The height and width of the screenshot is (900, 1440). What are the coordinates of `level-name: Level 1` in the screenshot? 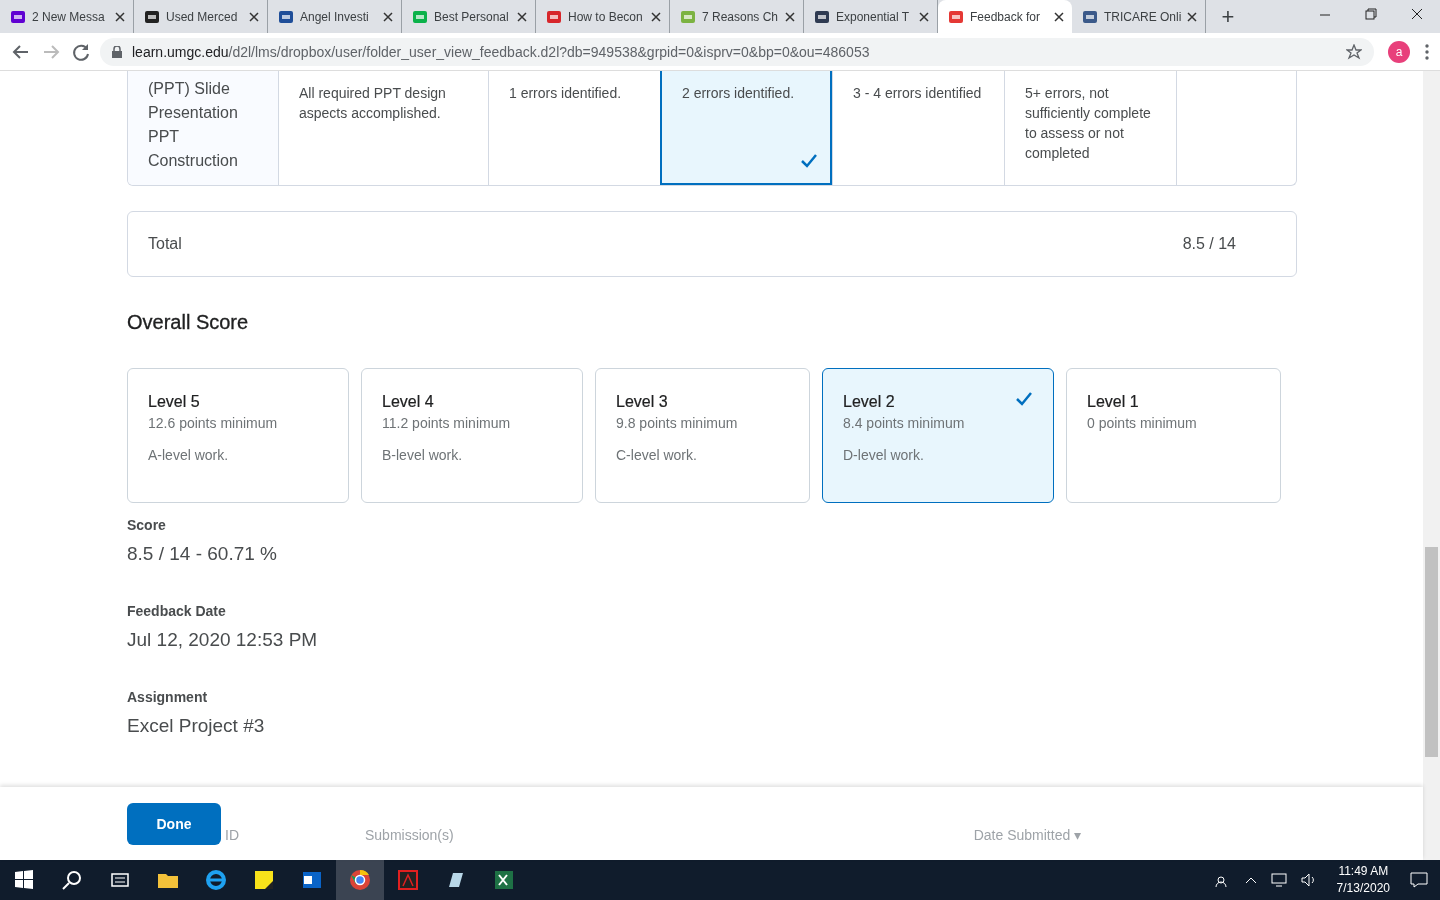 It's located at (1113, 402).